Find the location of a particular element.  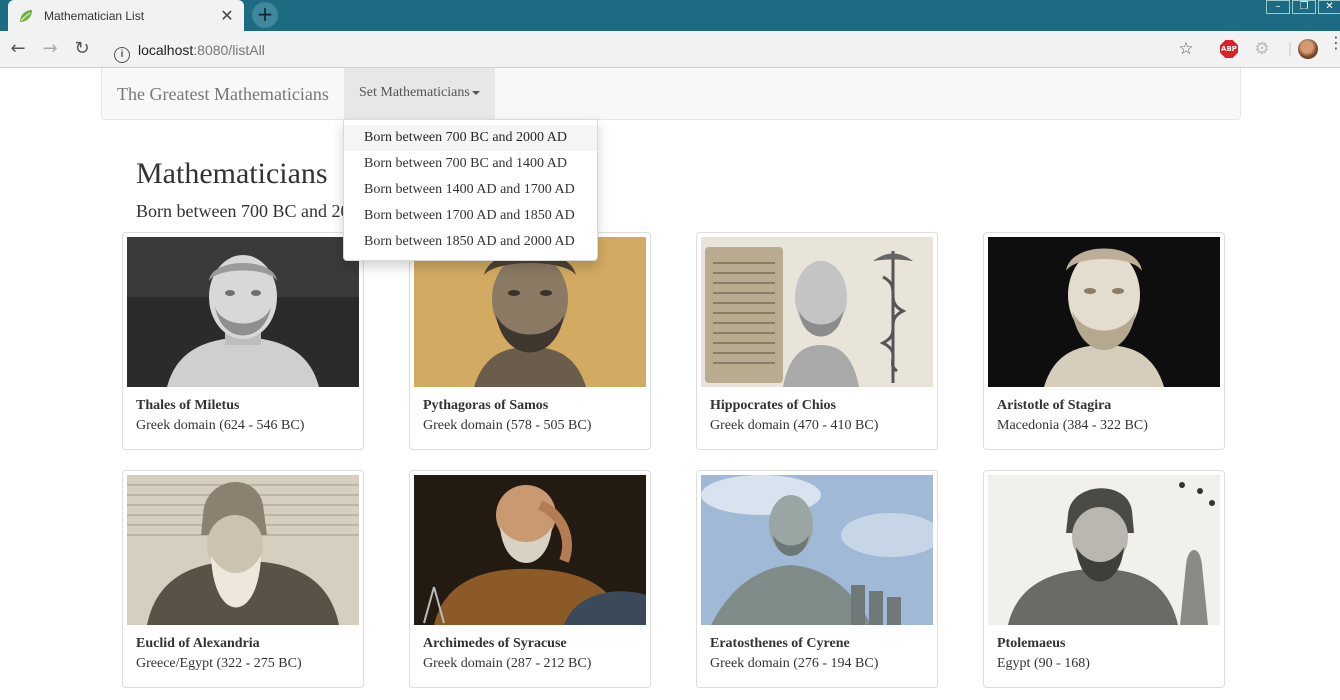

card-origin: Macedonia (384 - 322 BC) is located at coordinates (1072, 425).